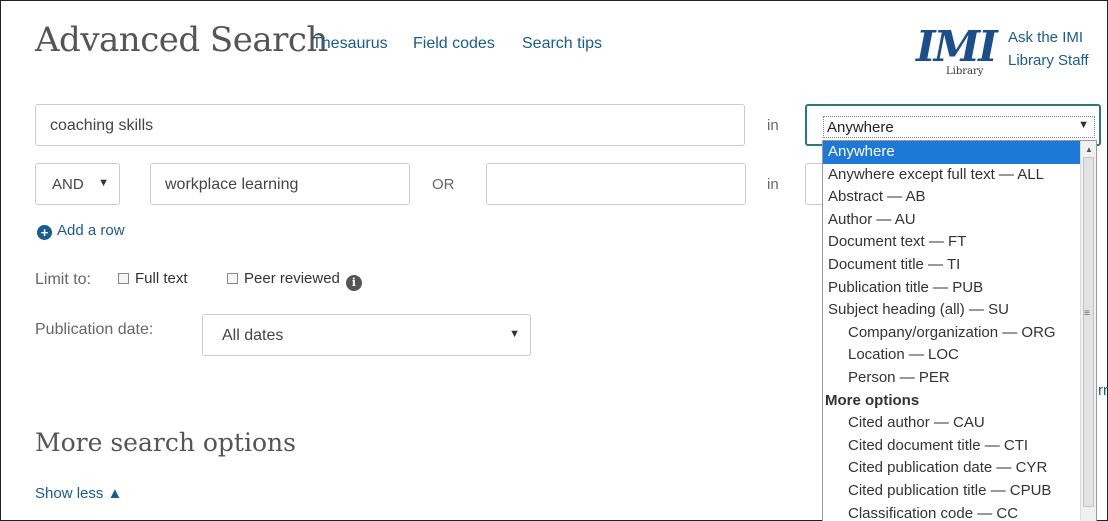  I want to click on scrollbar-thumb, so click(1088, 332).